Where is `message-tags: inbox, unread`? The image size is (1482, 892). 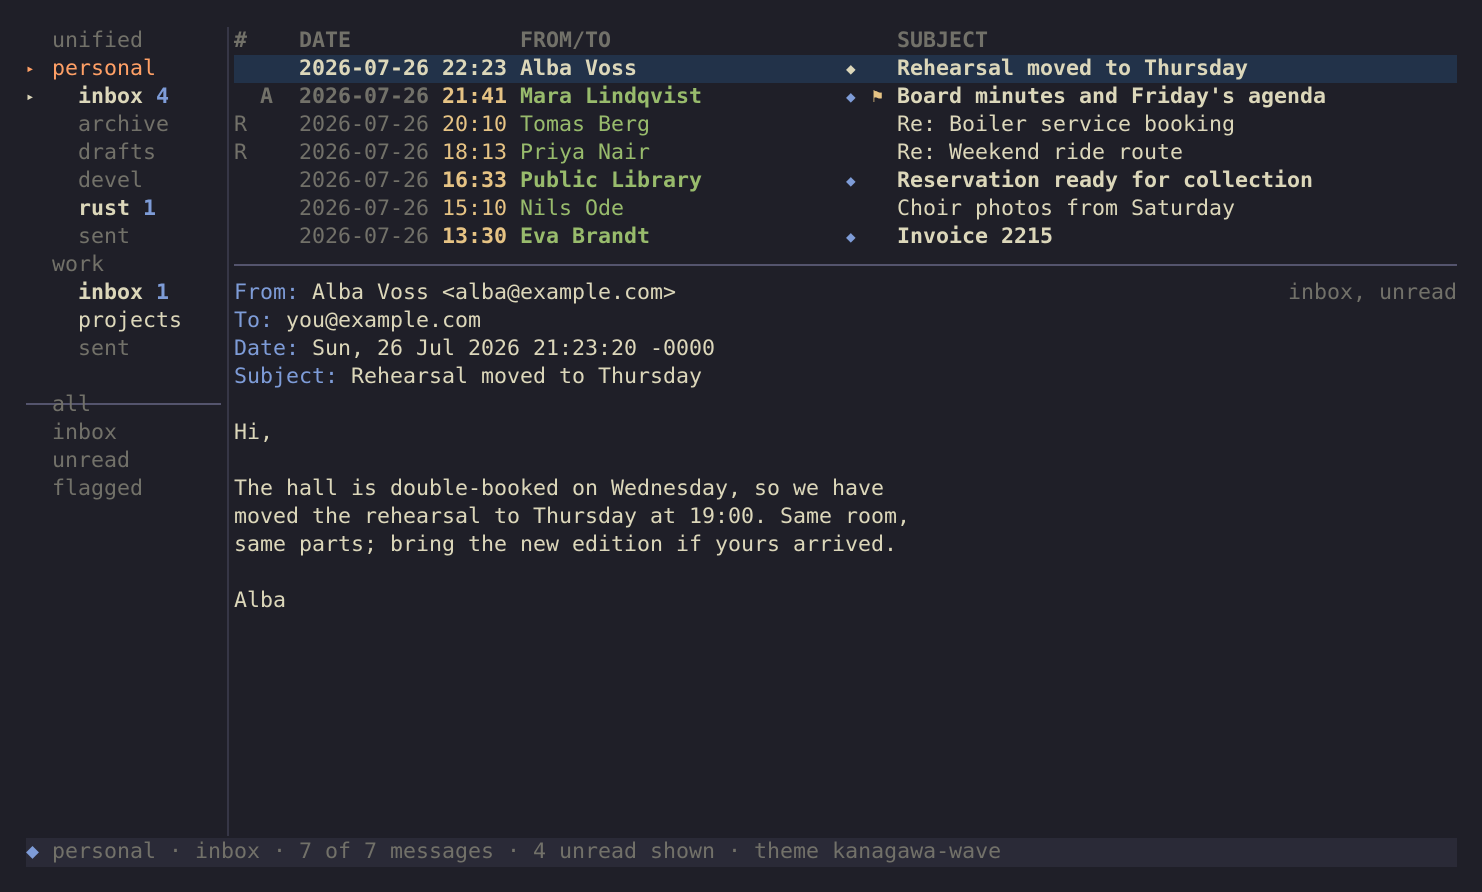
message-tags: inbox, unread is located at coordinates (1372, 292).